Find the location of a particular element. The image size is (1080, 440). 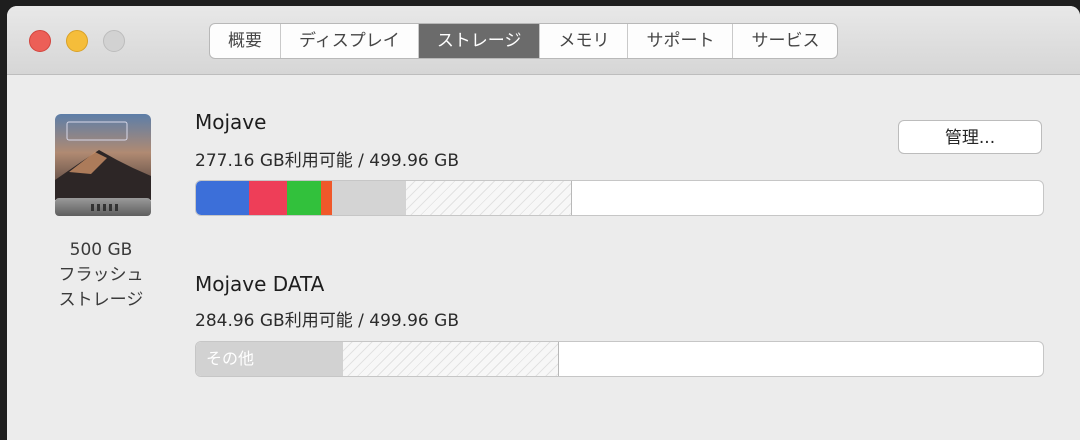

drive-type-line1: フラッシュ is located at coordinates (101, 275).